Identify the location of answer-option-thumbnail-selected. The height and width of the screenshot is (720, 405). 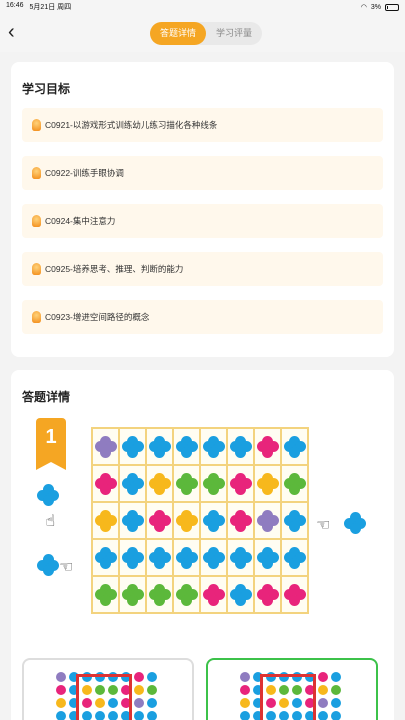
(292, 689).